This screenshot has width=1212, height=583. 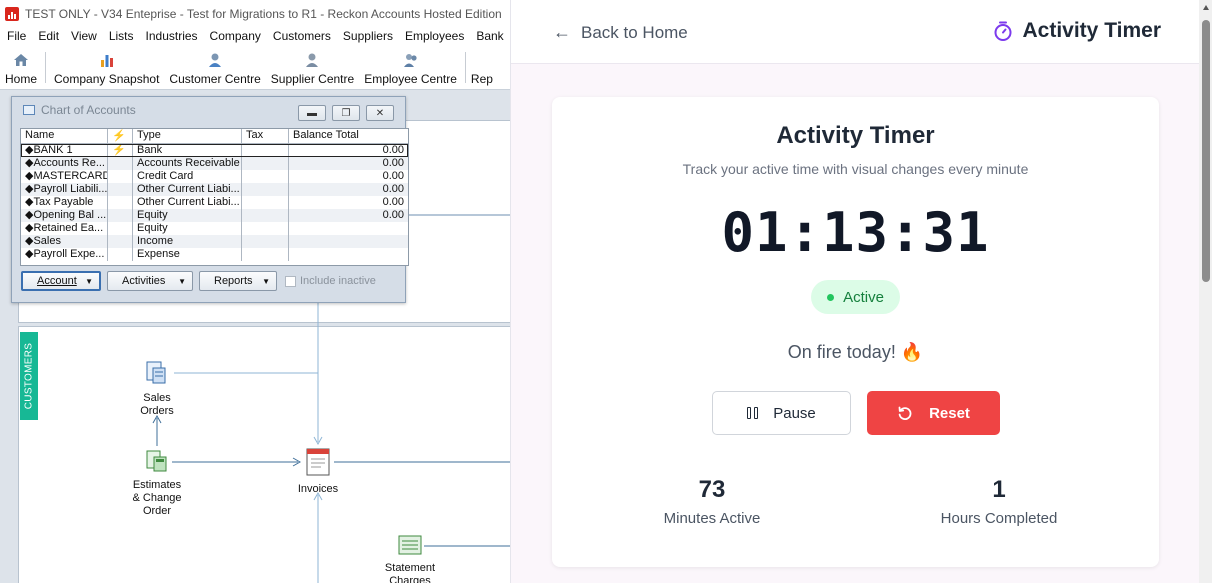 What do you see at coordinates (46, 67) in the screenshot?
I see `toolbar-divider` at bounding box center [46, 67].